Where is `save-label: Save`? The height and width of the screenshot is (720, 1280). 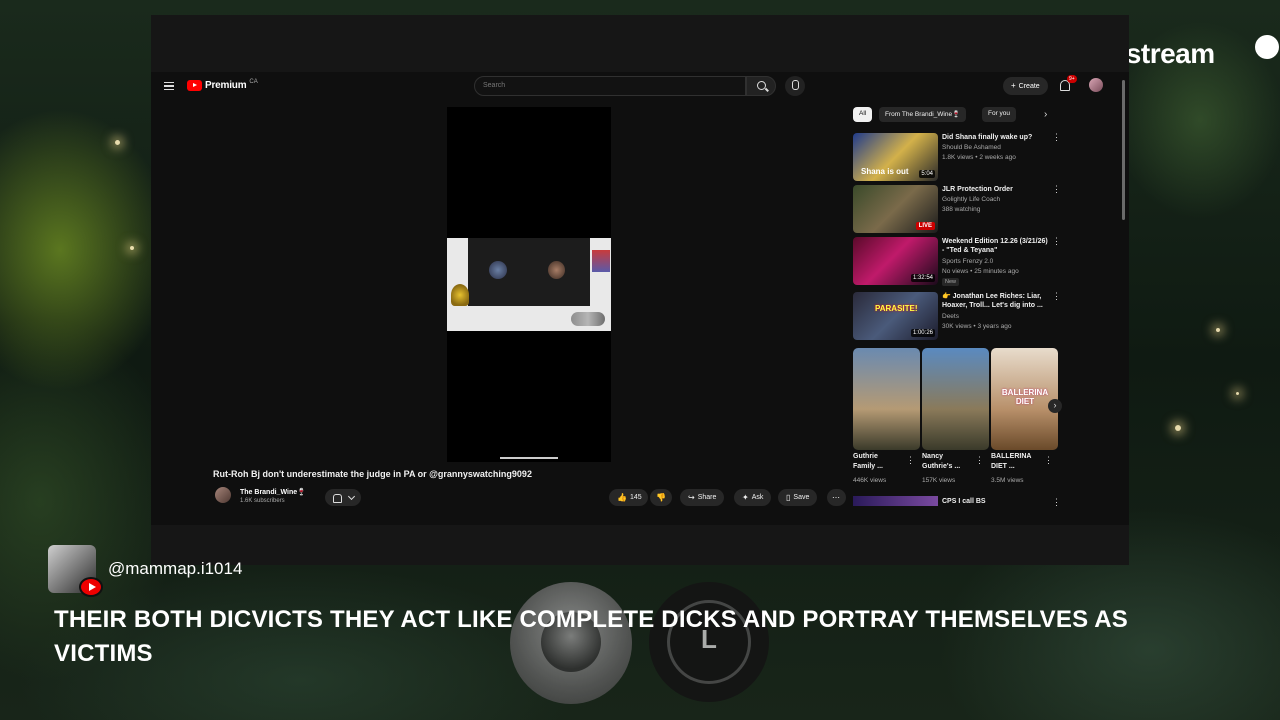
save-label: Save is located at coordinates (801, 497).